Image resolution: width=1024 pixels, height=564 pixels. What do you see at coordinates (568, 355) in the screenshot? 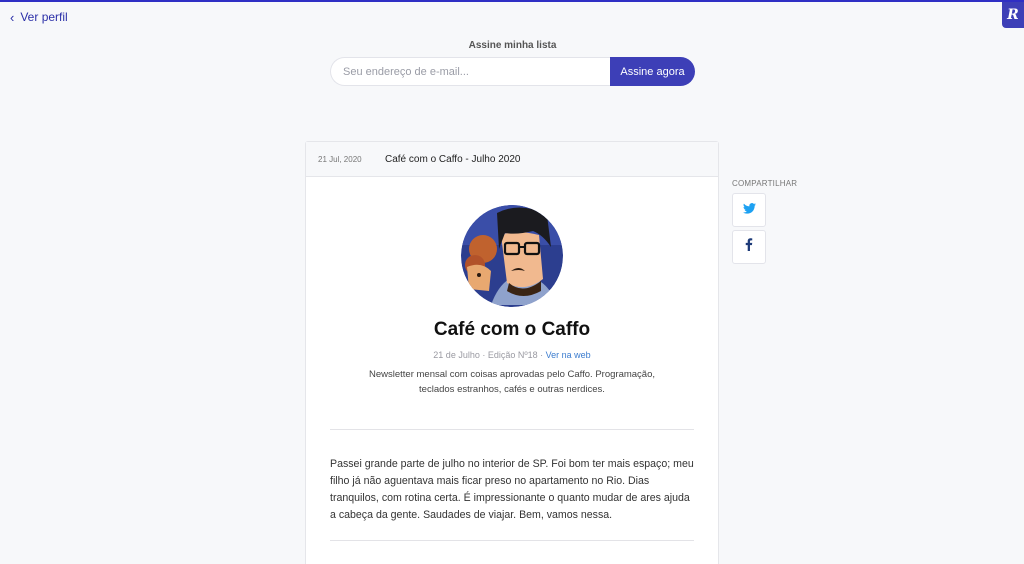
I see `view-on-web-link: Ver na web` at bounding box center [568, 355].